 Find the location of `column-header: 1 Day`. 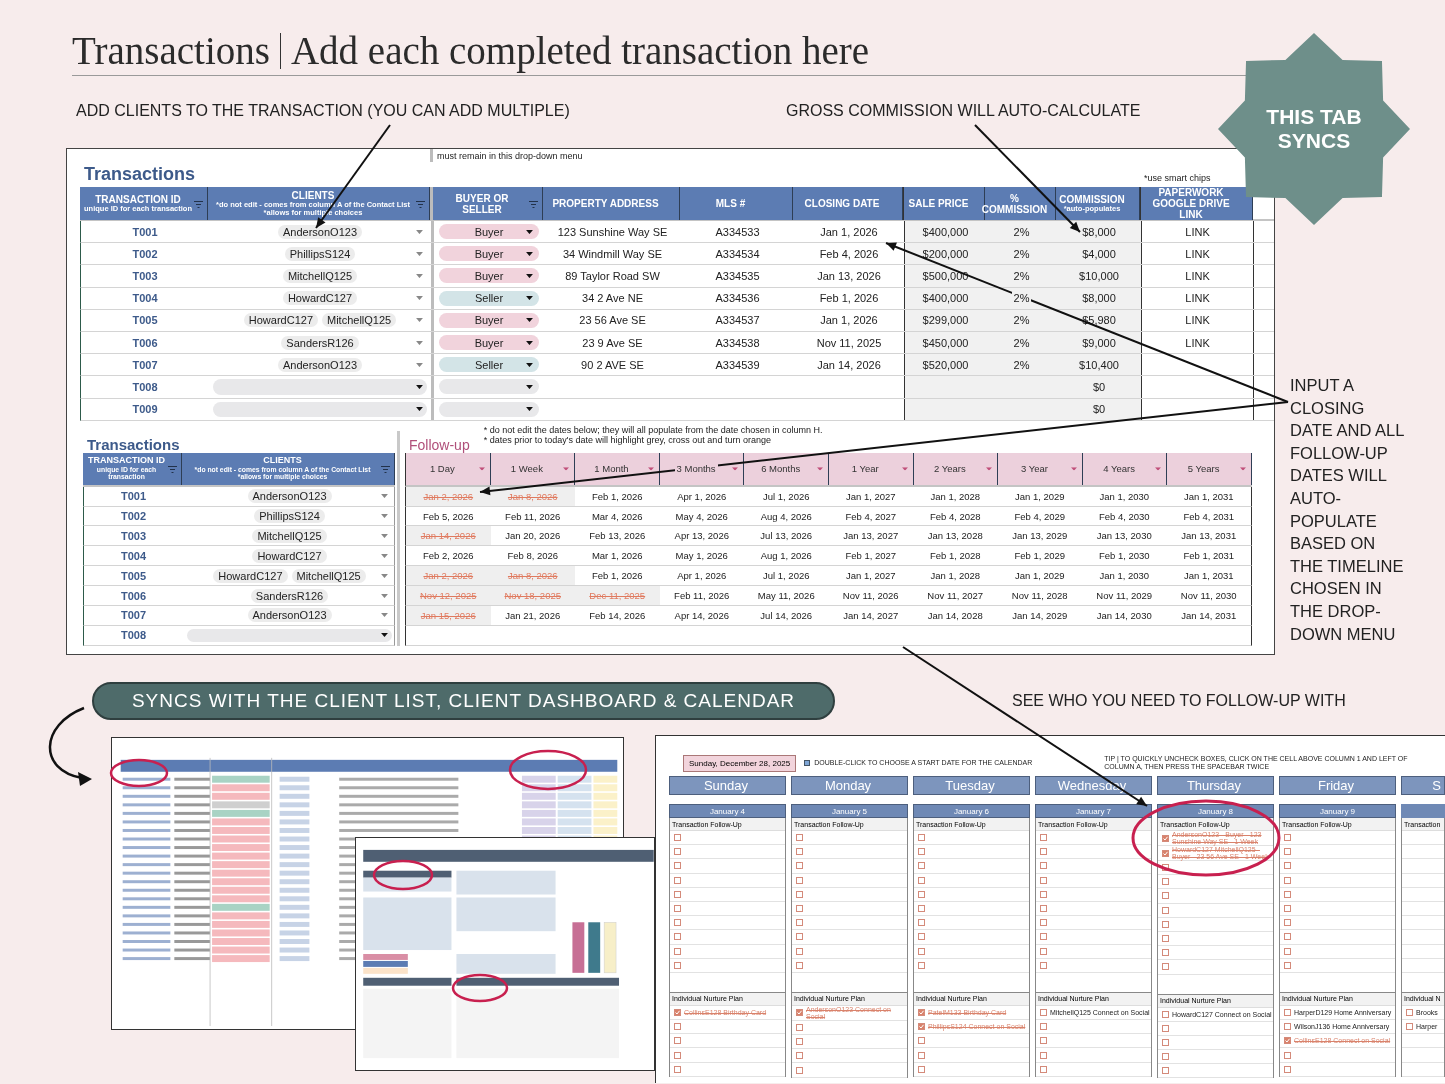

column-header: 1 Day is located at coordinates (448, 468).